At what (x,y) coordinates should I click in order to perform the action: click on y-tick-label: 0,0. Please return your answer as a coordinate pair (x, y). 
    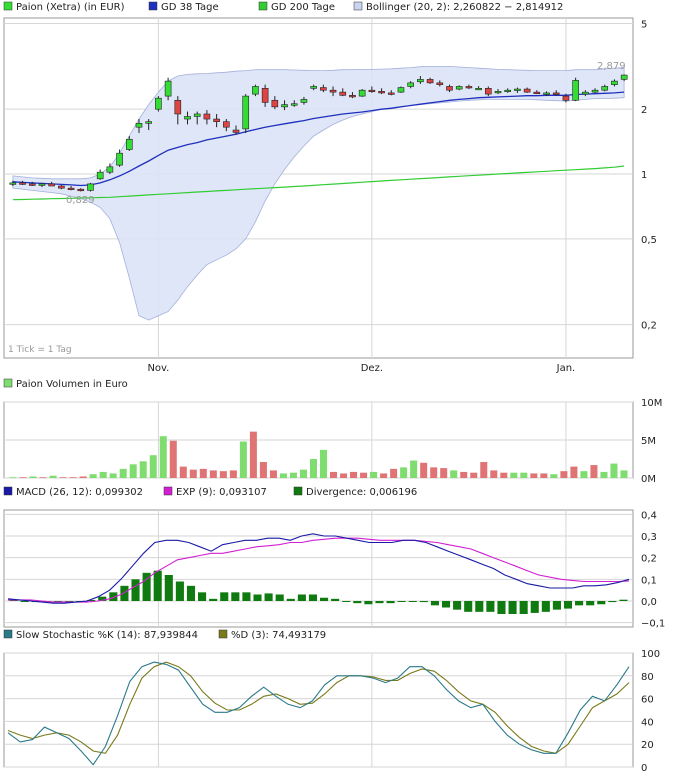
    Looking at the image, I should click on (649, 602).